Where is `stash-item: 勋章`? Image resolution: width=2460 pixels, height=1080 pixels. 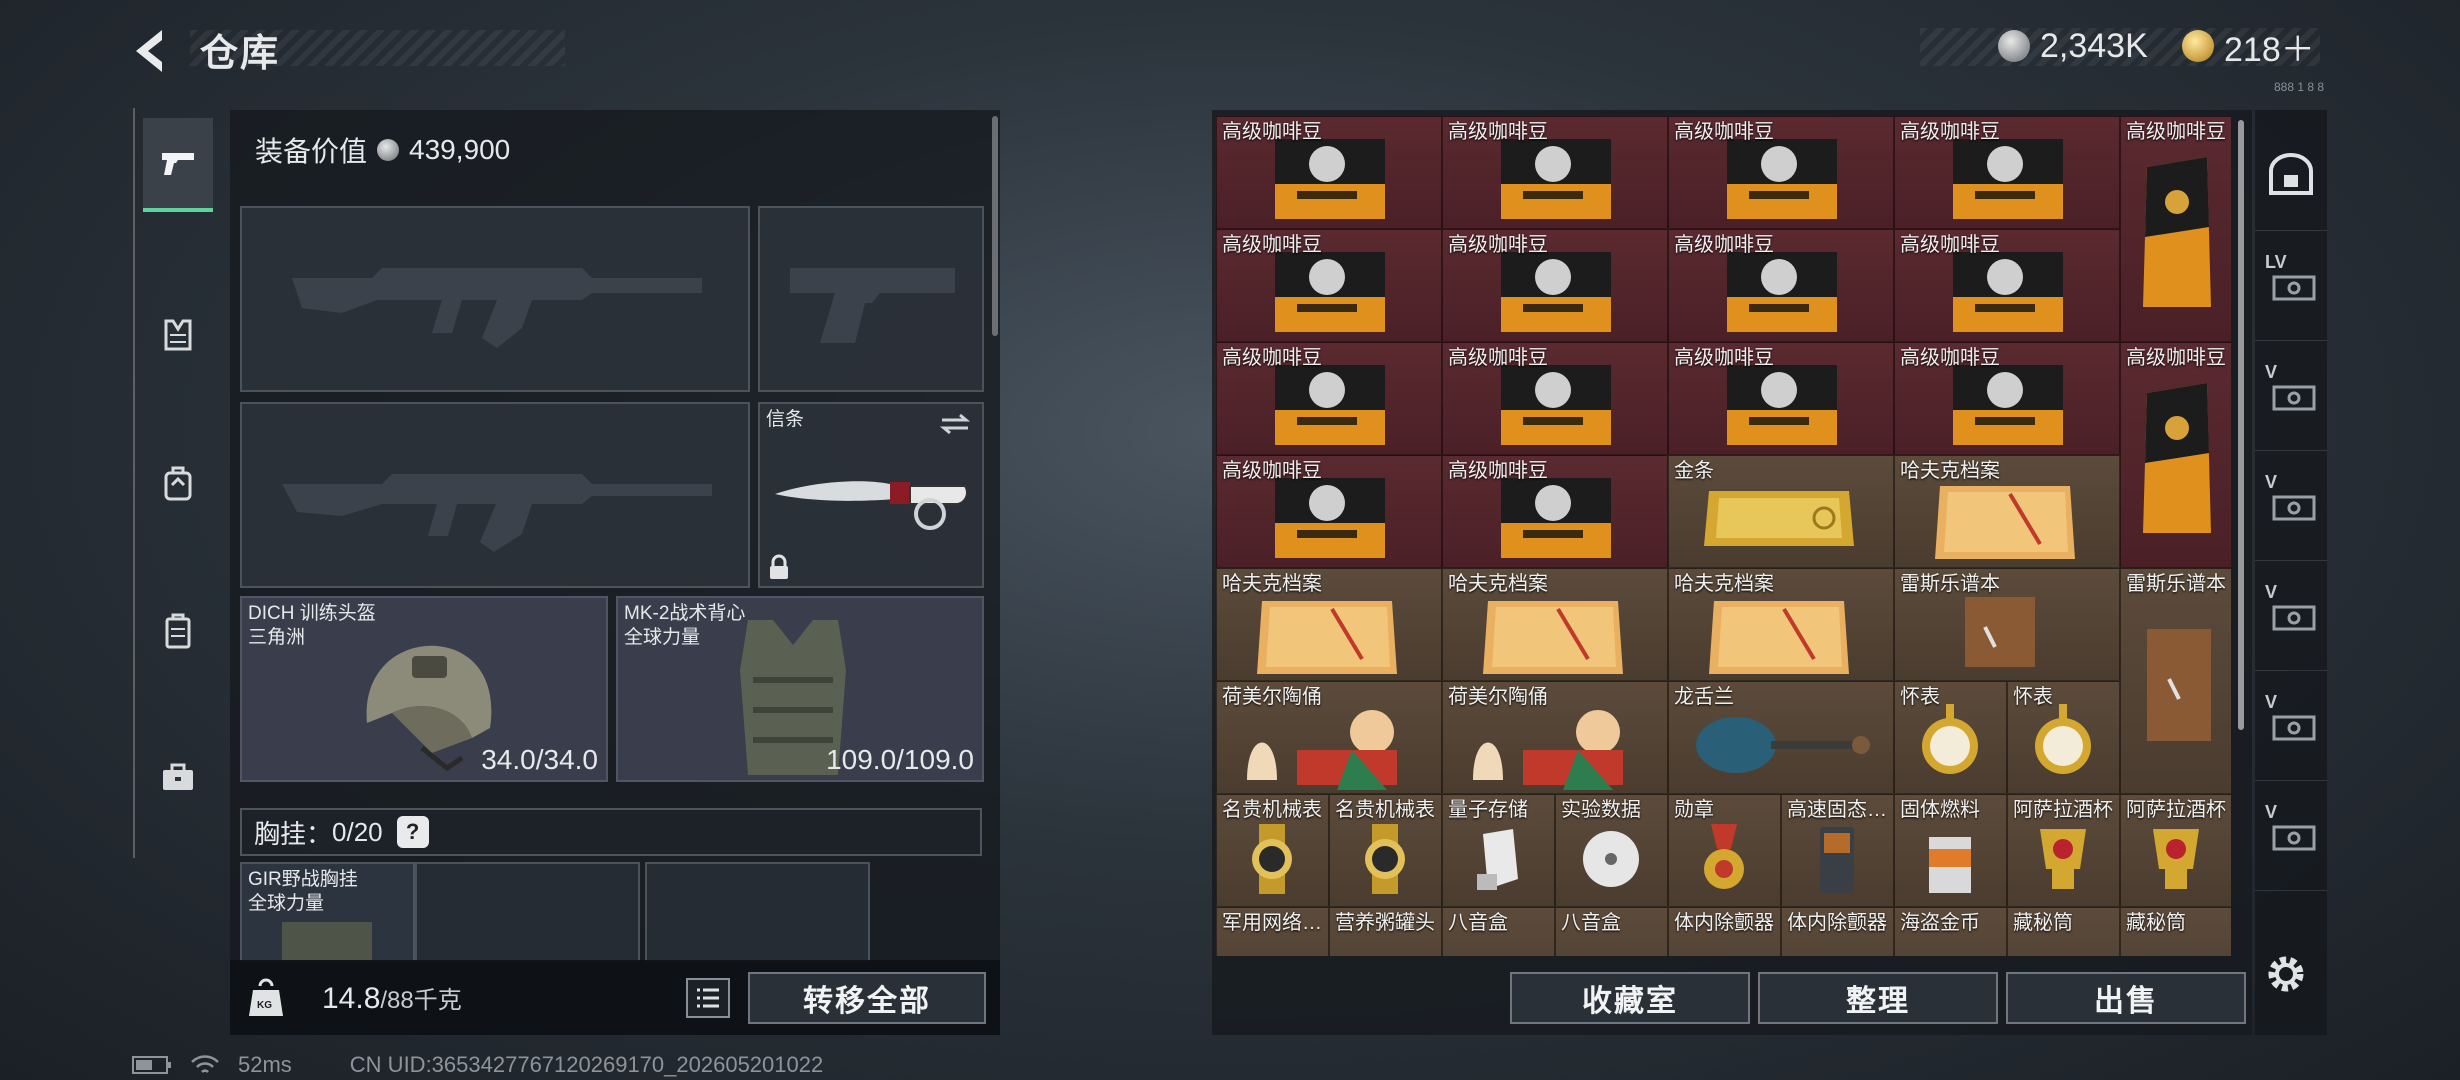 stash-item: 勋章 is located at coordinates (1724, 850).